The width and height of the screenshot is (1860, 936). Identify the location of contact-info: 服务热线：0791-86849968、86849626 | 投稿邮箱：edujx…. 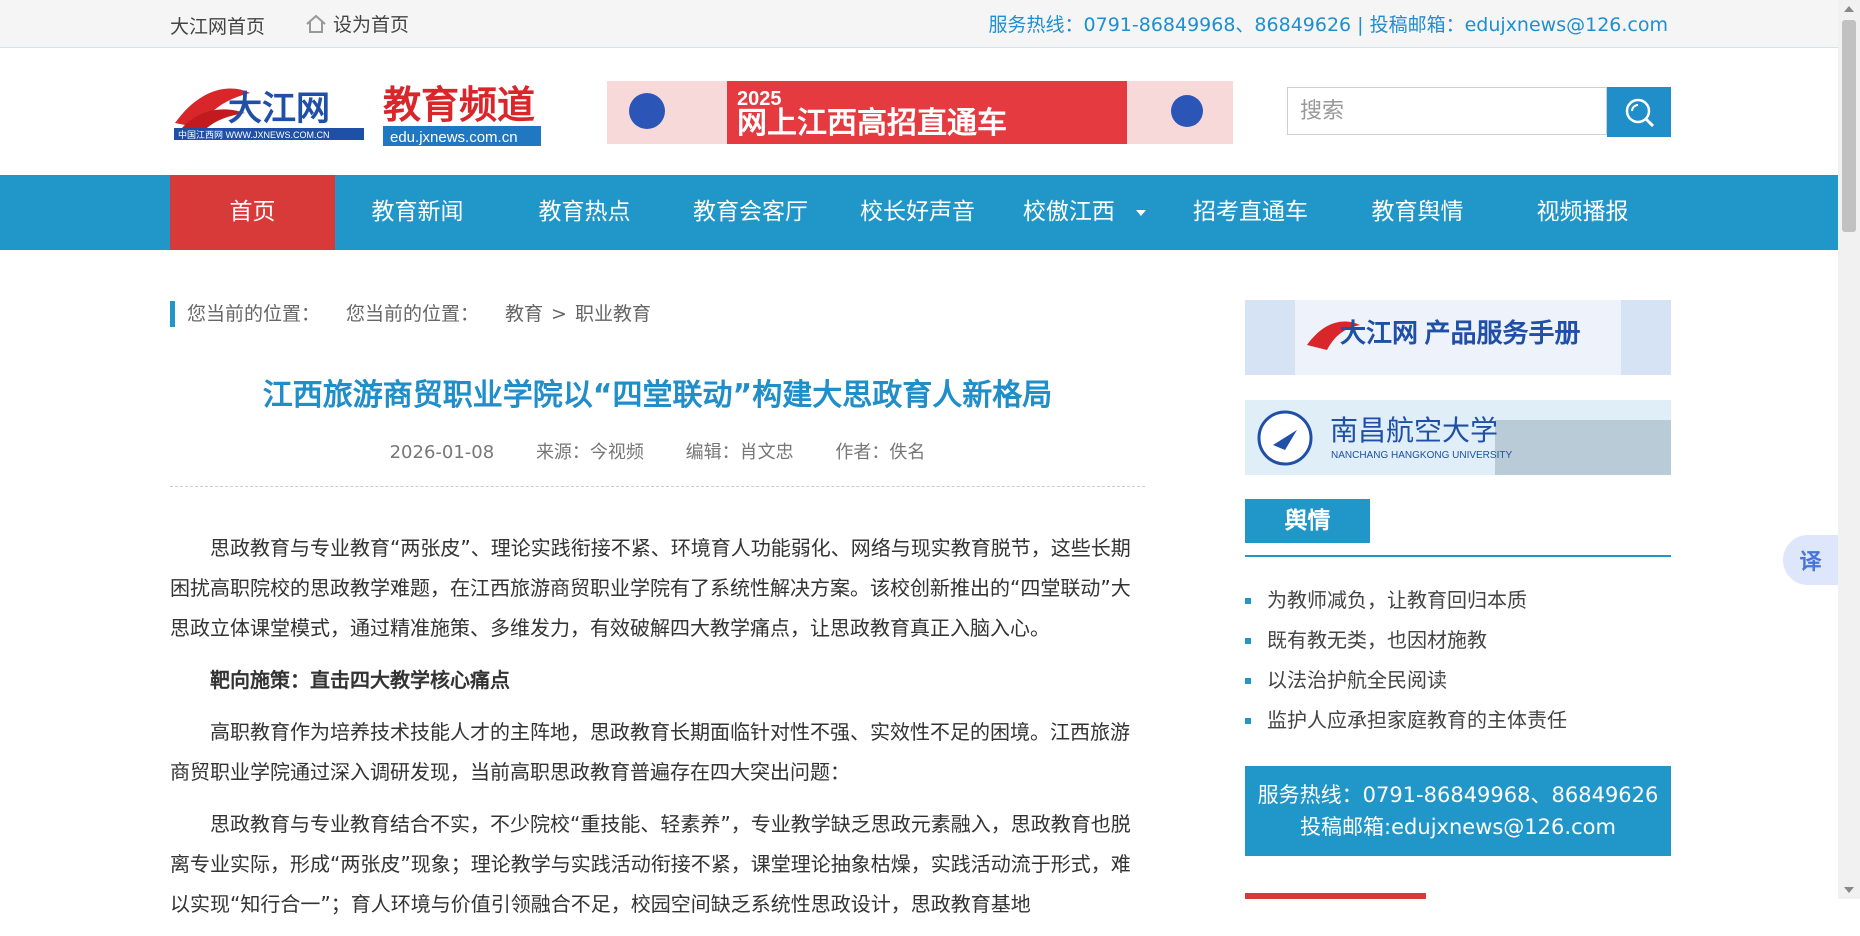
(1328, 25).